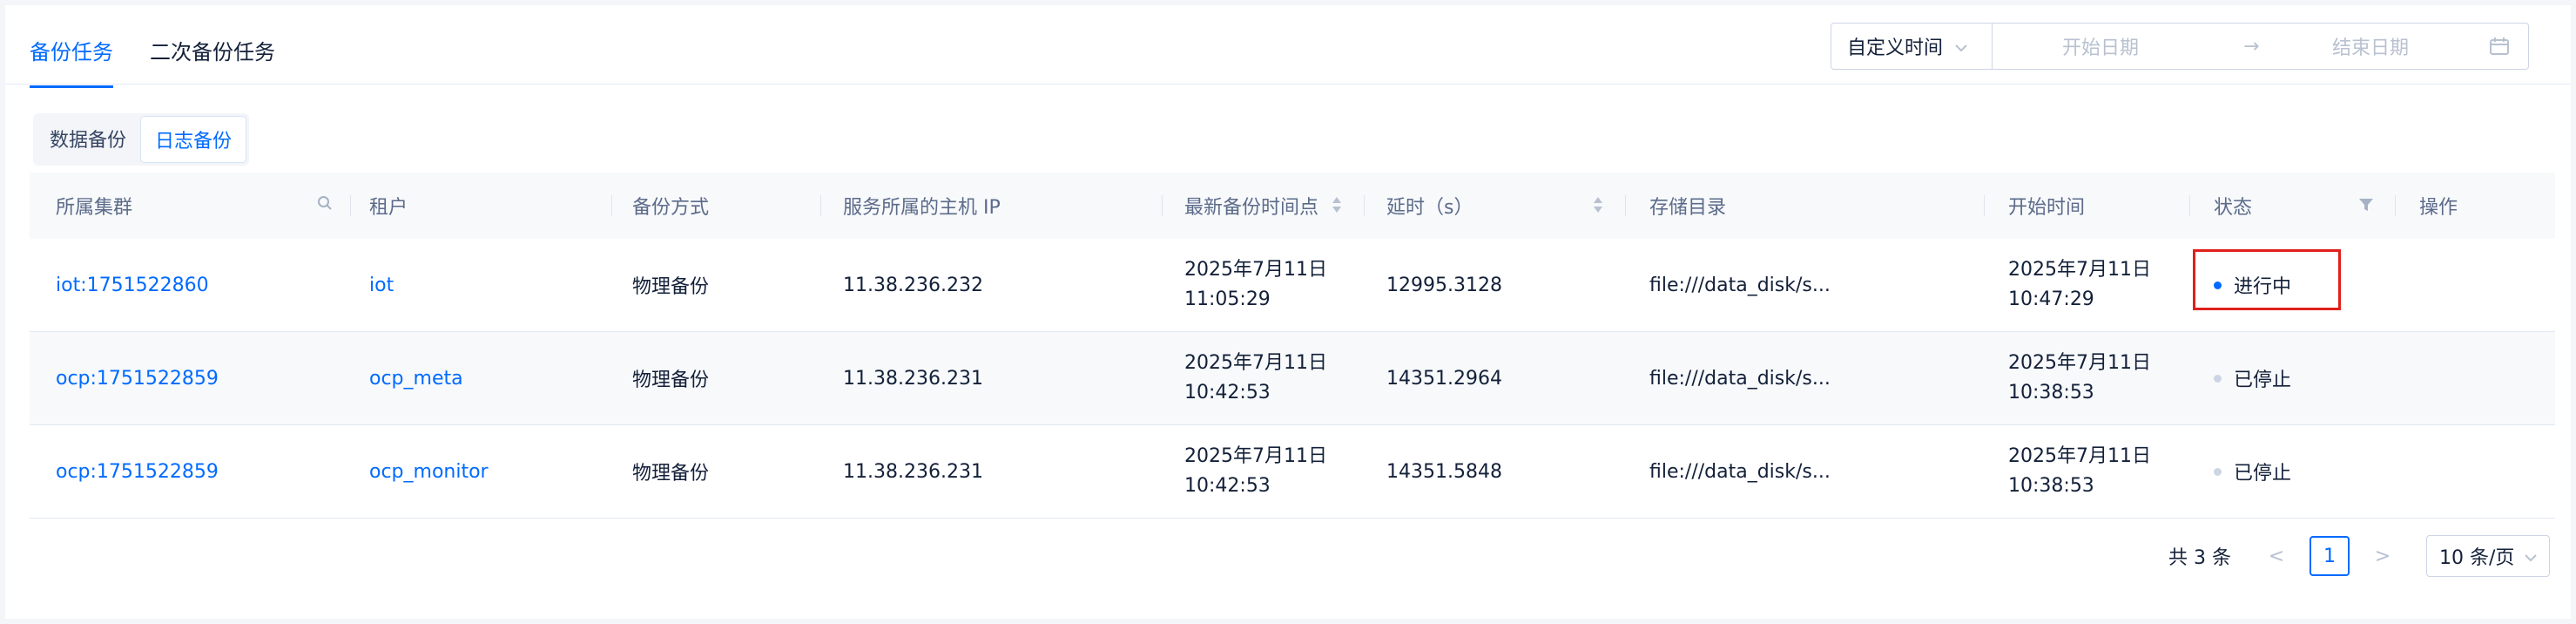  I want to click on backup-type-segmented: 数据备份 日志备份, so click(141, 139).